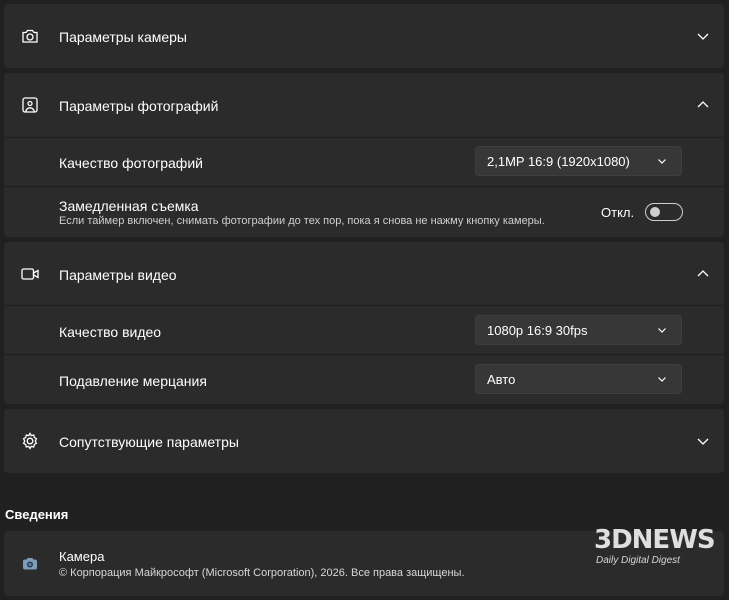 The height and width of the screenshot is (600, 729). Describe the element at coordinates (37, 514) in the screenshot. I see `about-heading: Сведения` at that location.